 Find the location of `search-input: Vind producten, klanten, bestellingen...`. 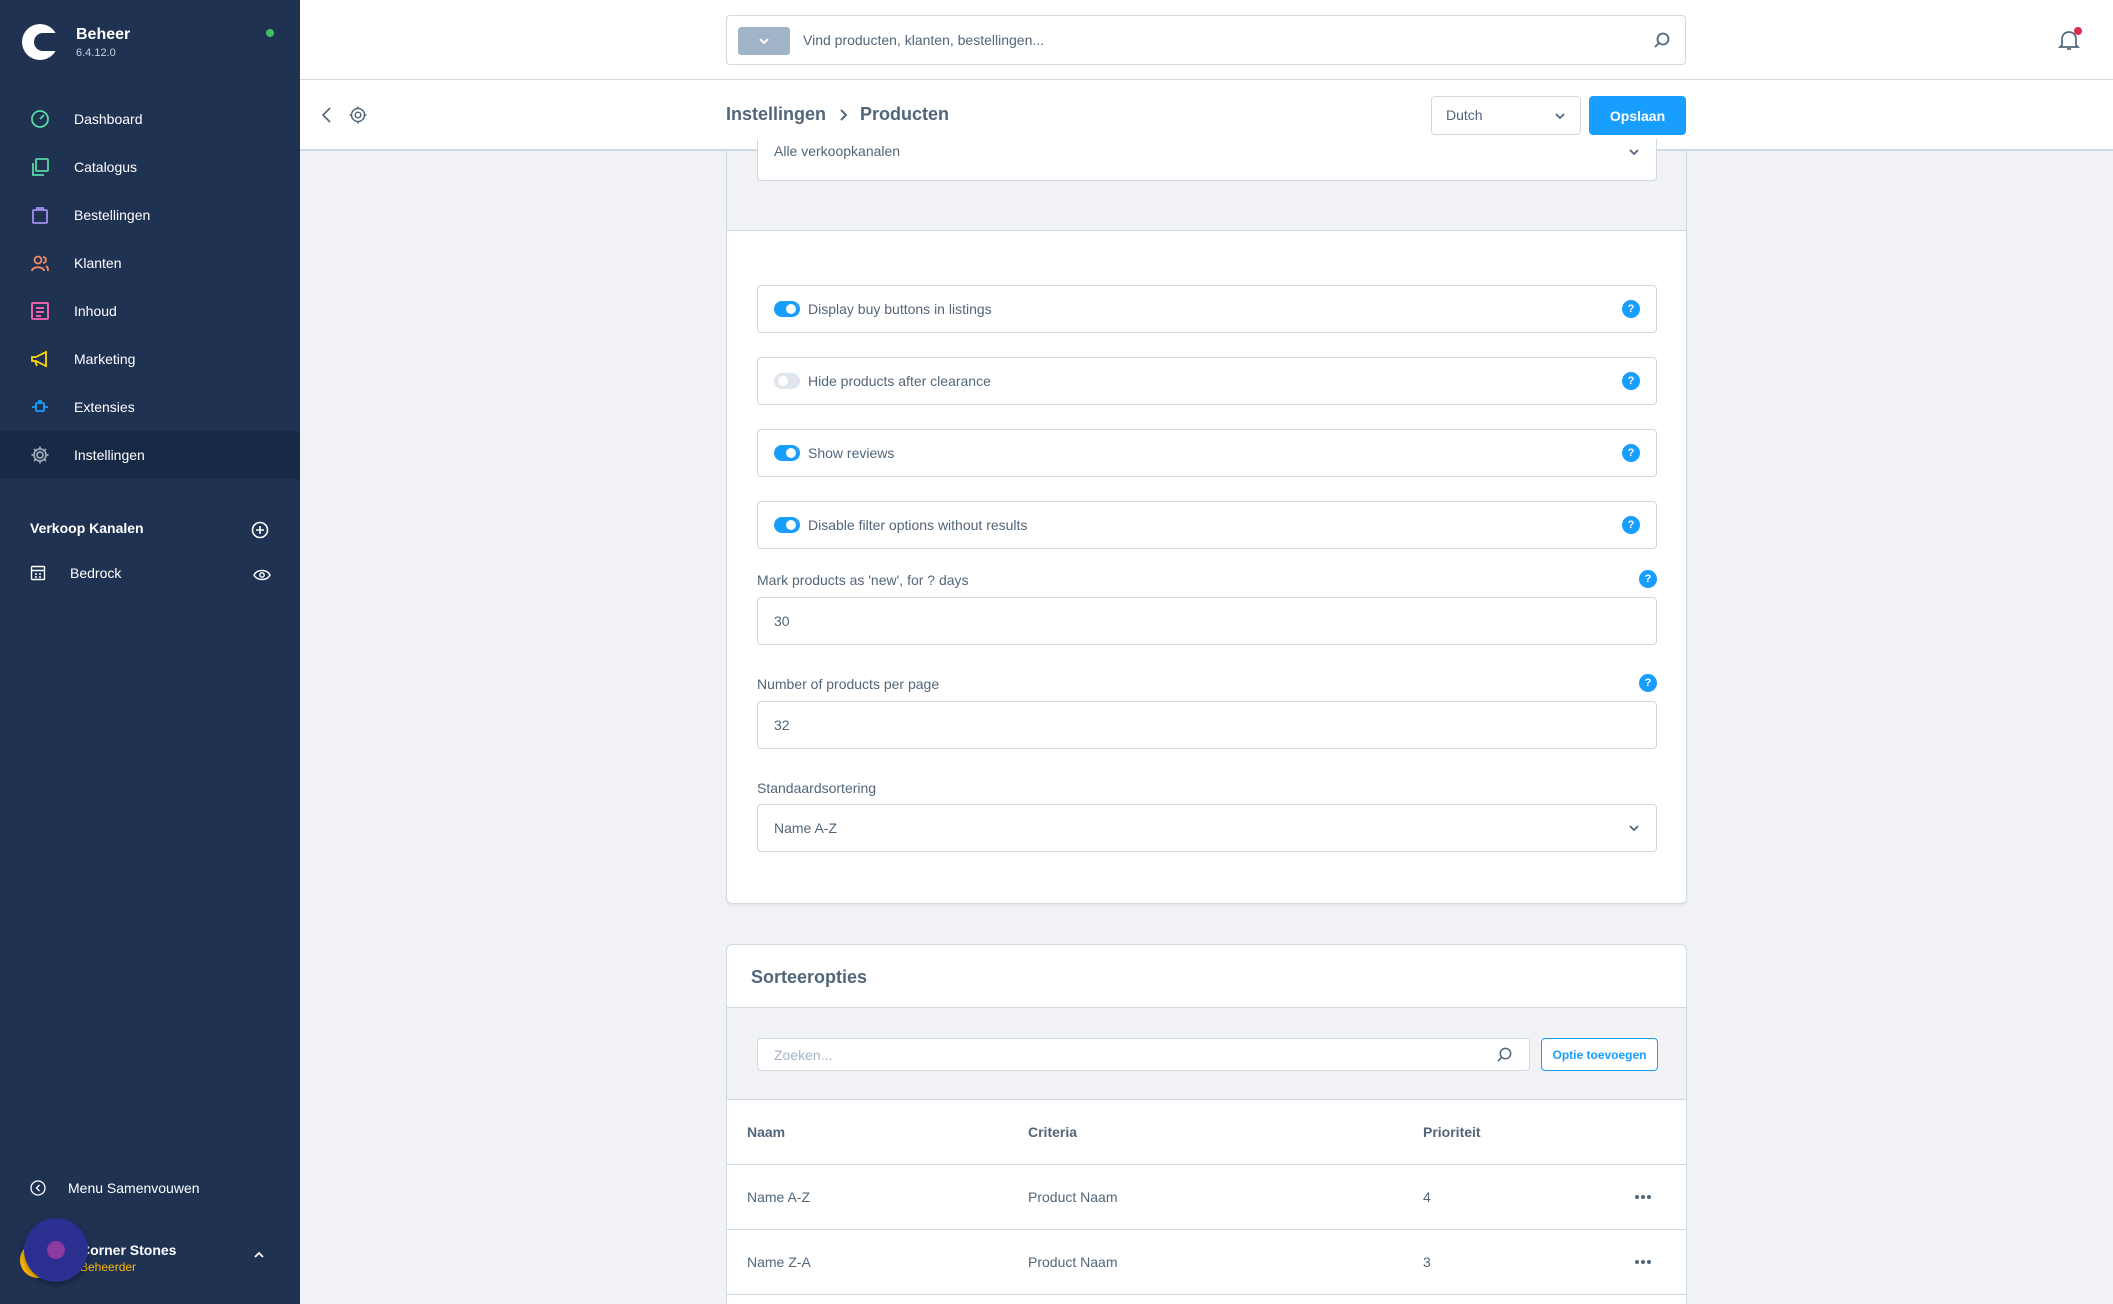

search-input: Vind producten, klanten, bestellingen... is located at coordinates (923, 40).